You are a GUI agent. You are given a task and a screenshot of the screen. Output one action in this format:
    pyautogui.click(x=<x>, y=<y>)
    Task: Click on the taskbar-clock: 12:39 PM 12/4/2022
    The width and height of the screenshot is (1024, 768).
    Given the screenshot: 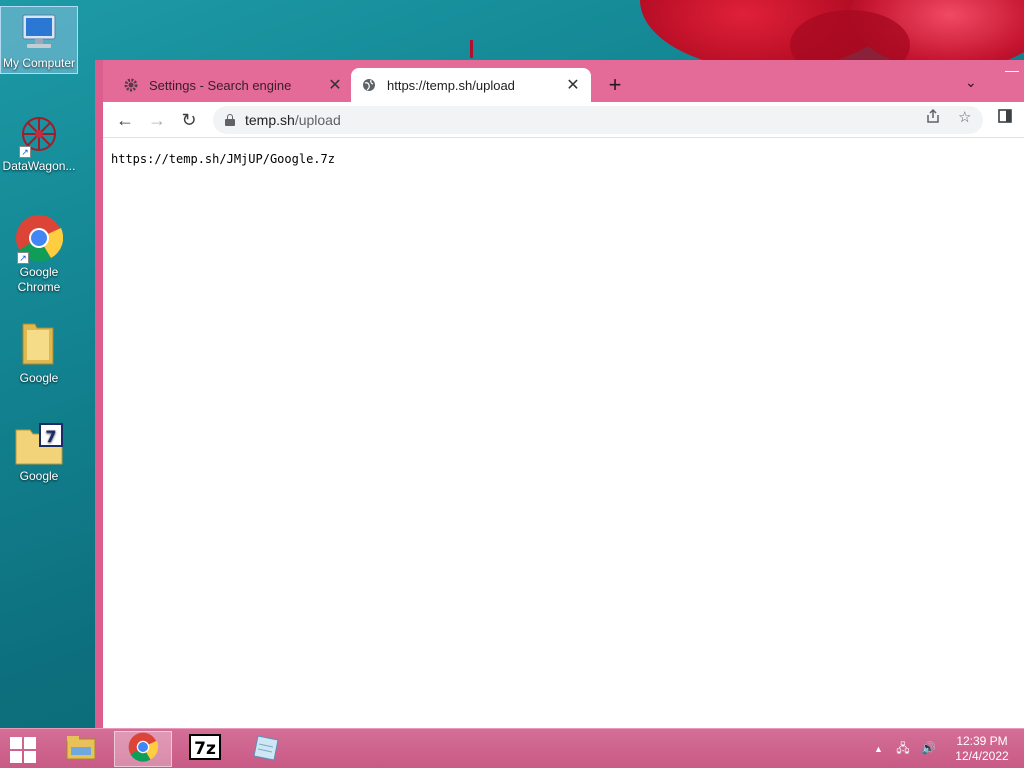 What is the action you would take?
    pyautogui.click(x=982, y=749)
    